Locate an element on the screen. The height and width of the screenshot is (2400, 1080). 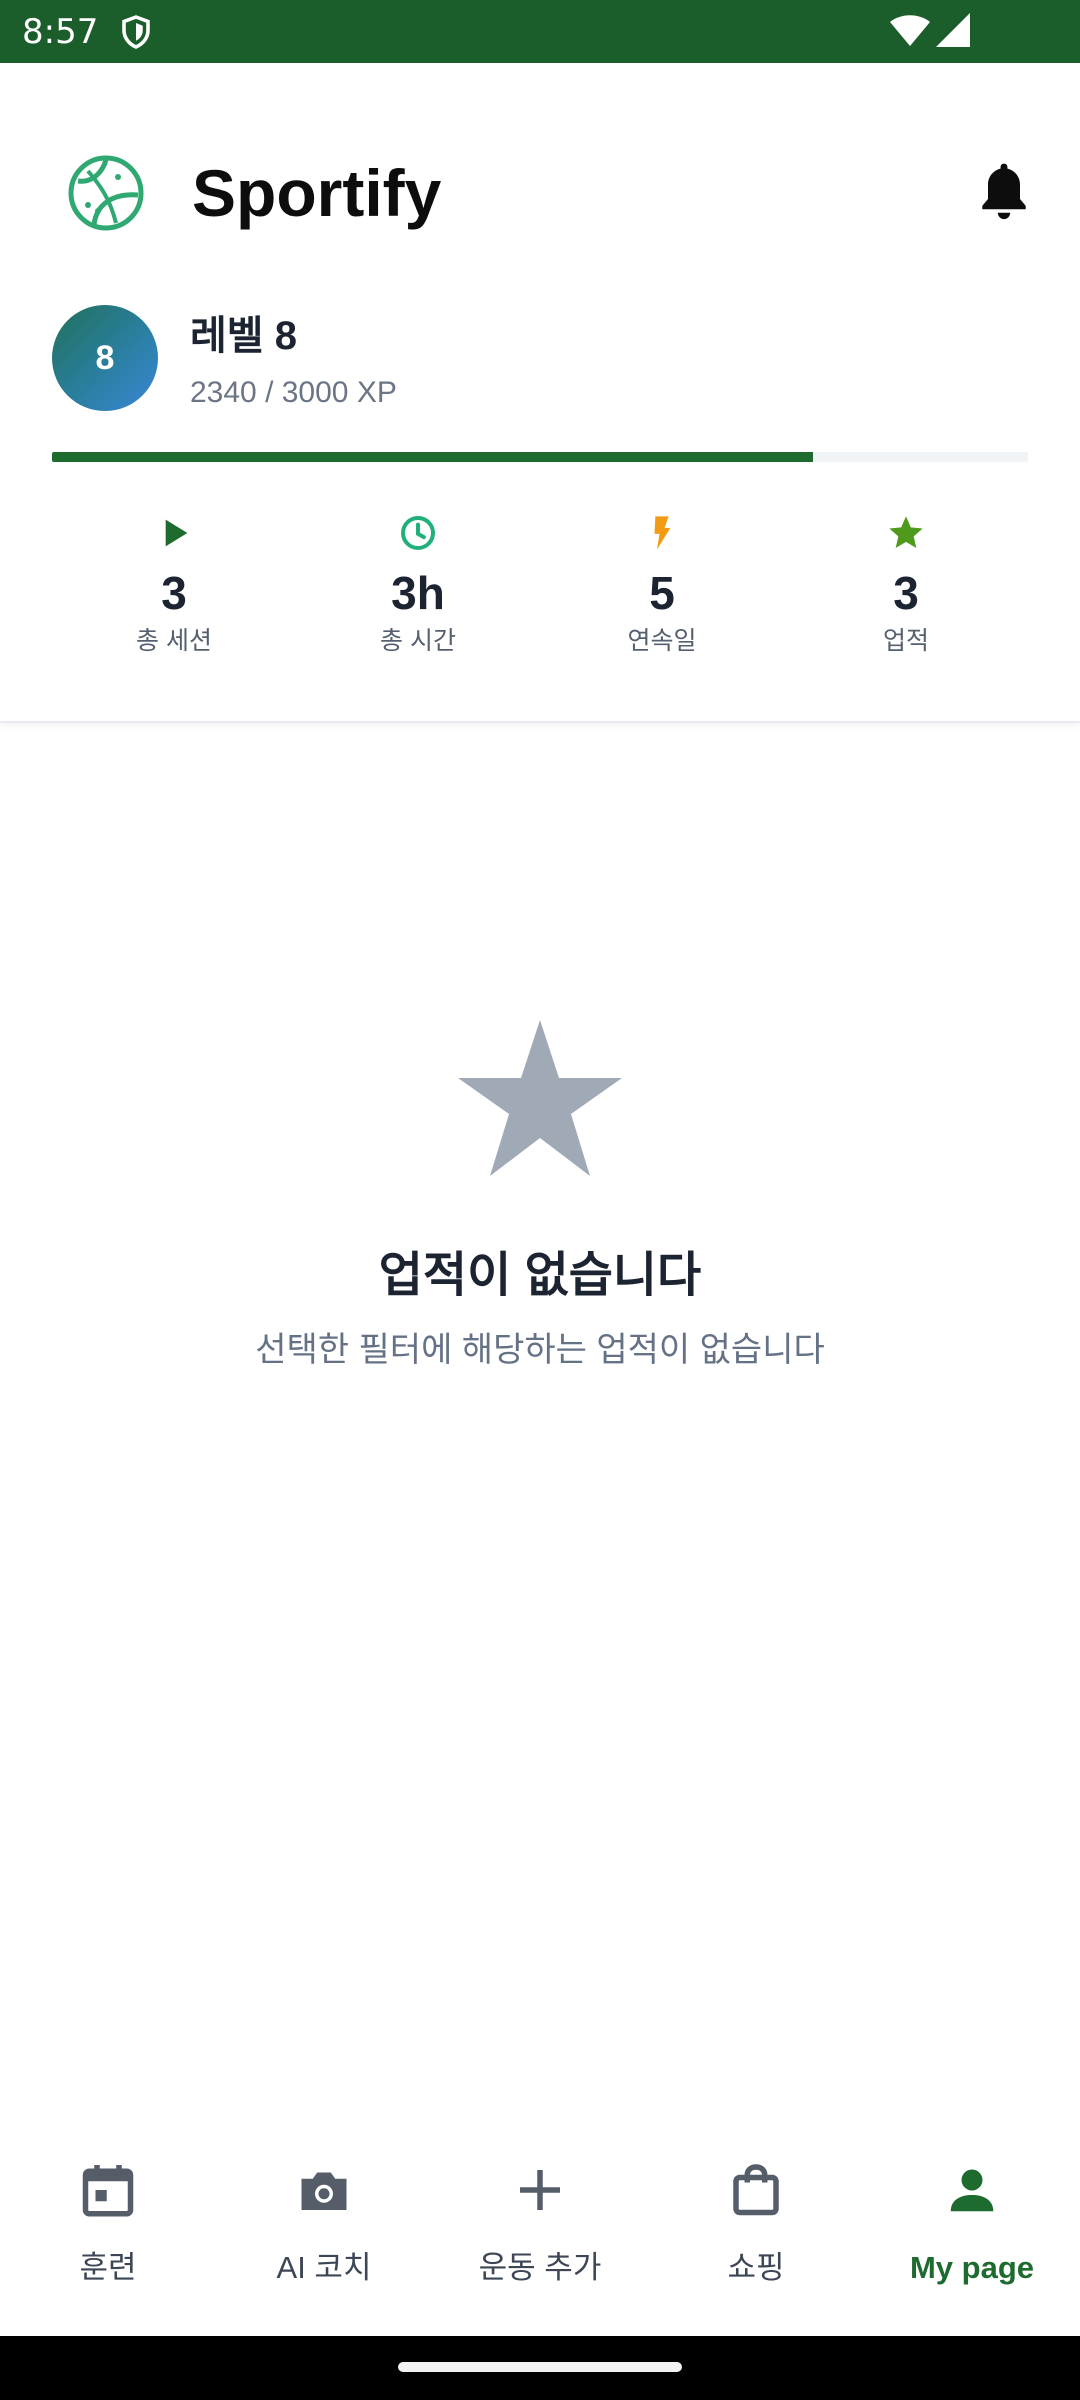
stat-label: 연속일 is located at coordinates (662, 641).